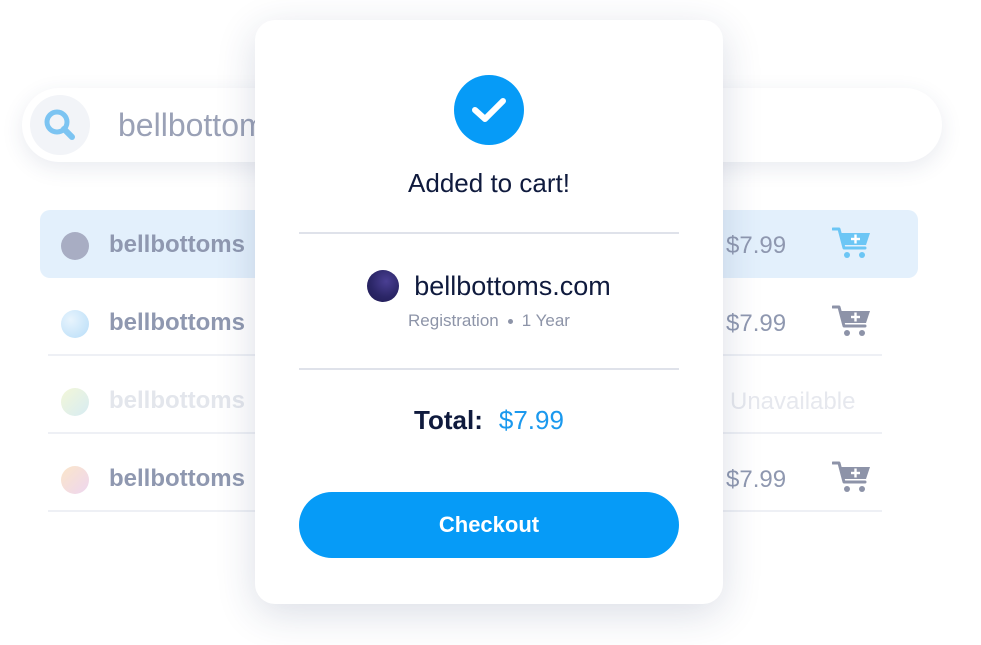 This screenshot has width=981, height=645. I want to click on checkmark-icon, so click(489, 110).